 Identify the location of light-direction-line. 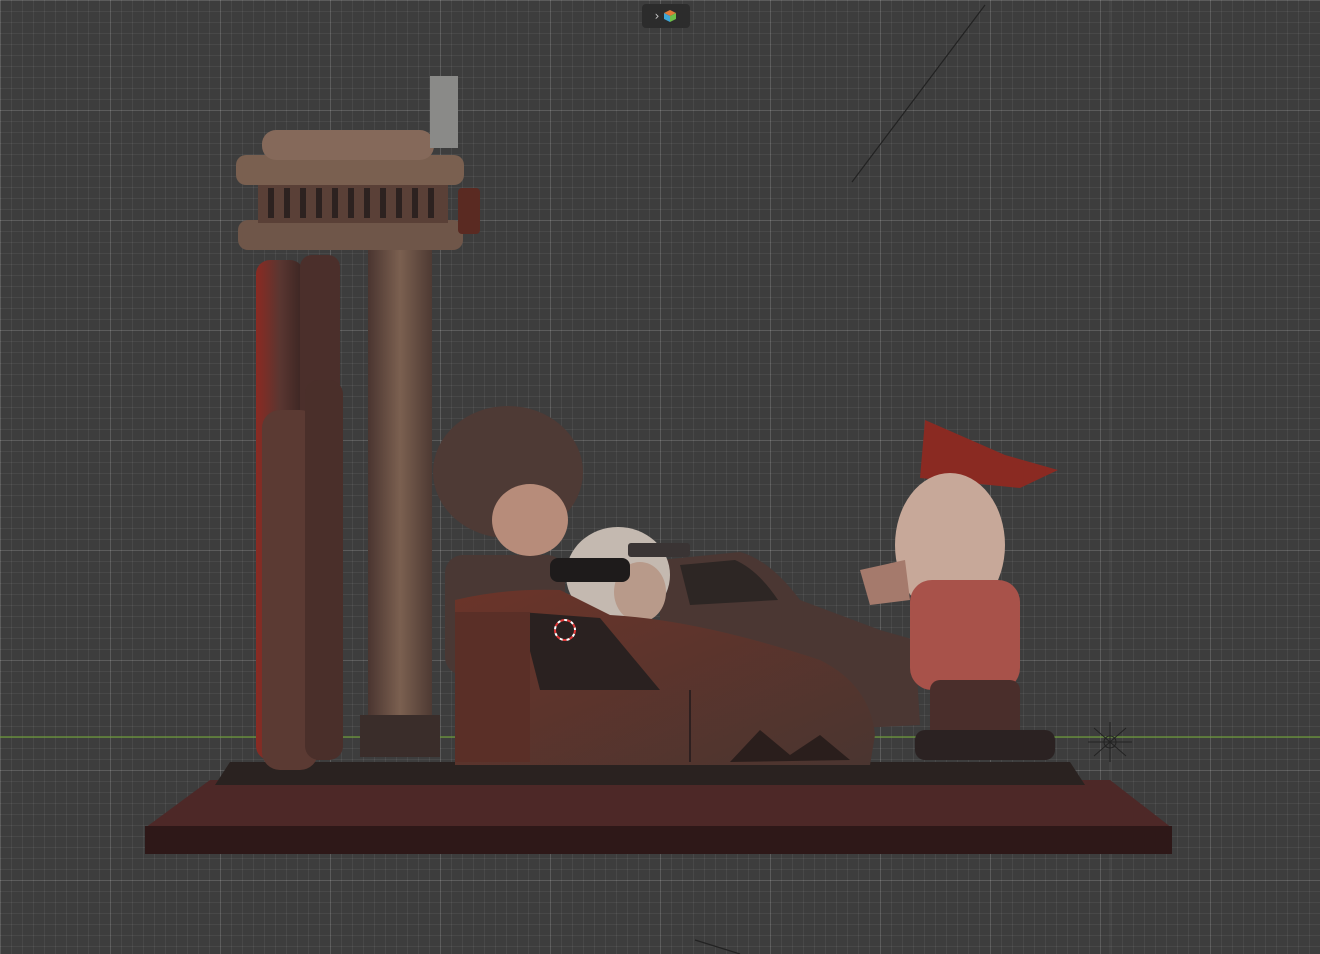
(918, 93).